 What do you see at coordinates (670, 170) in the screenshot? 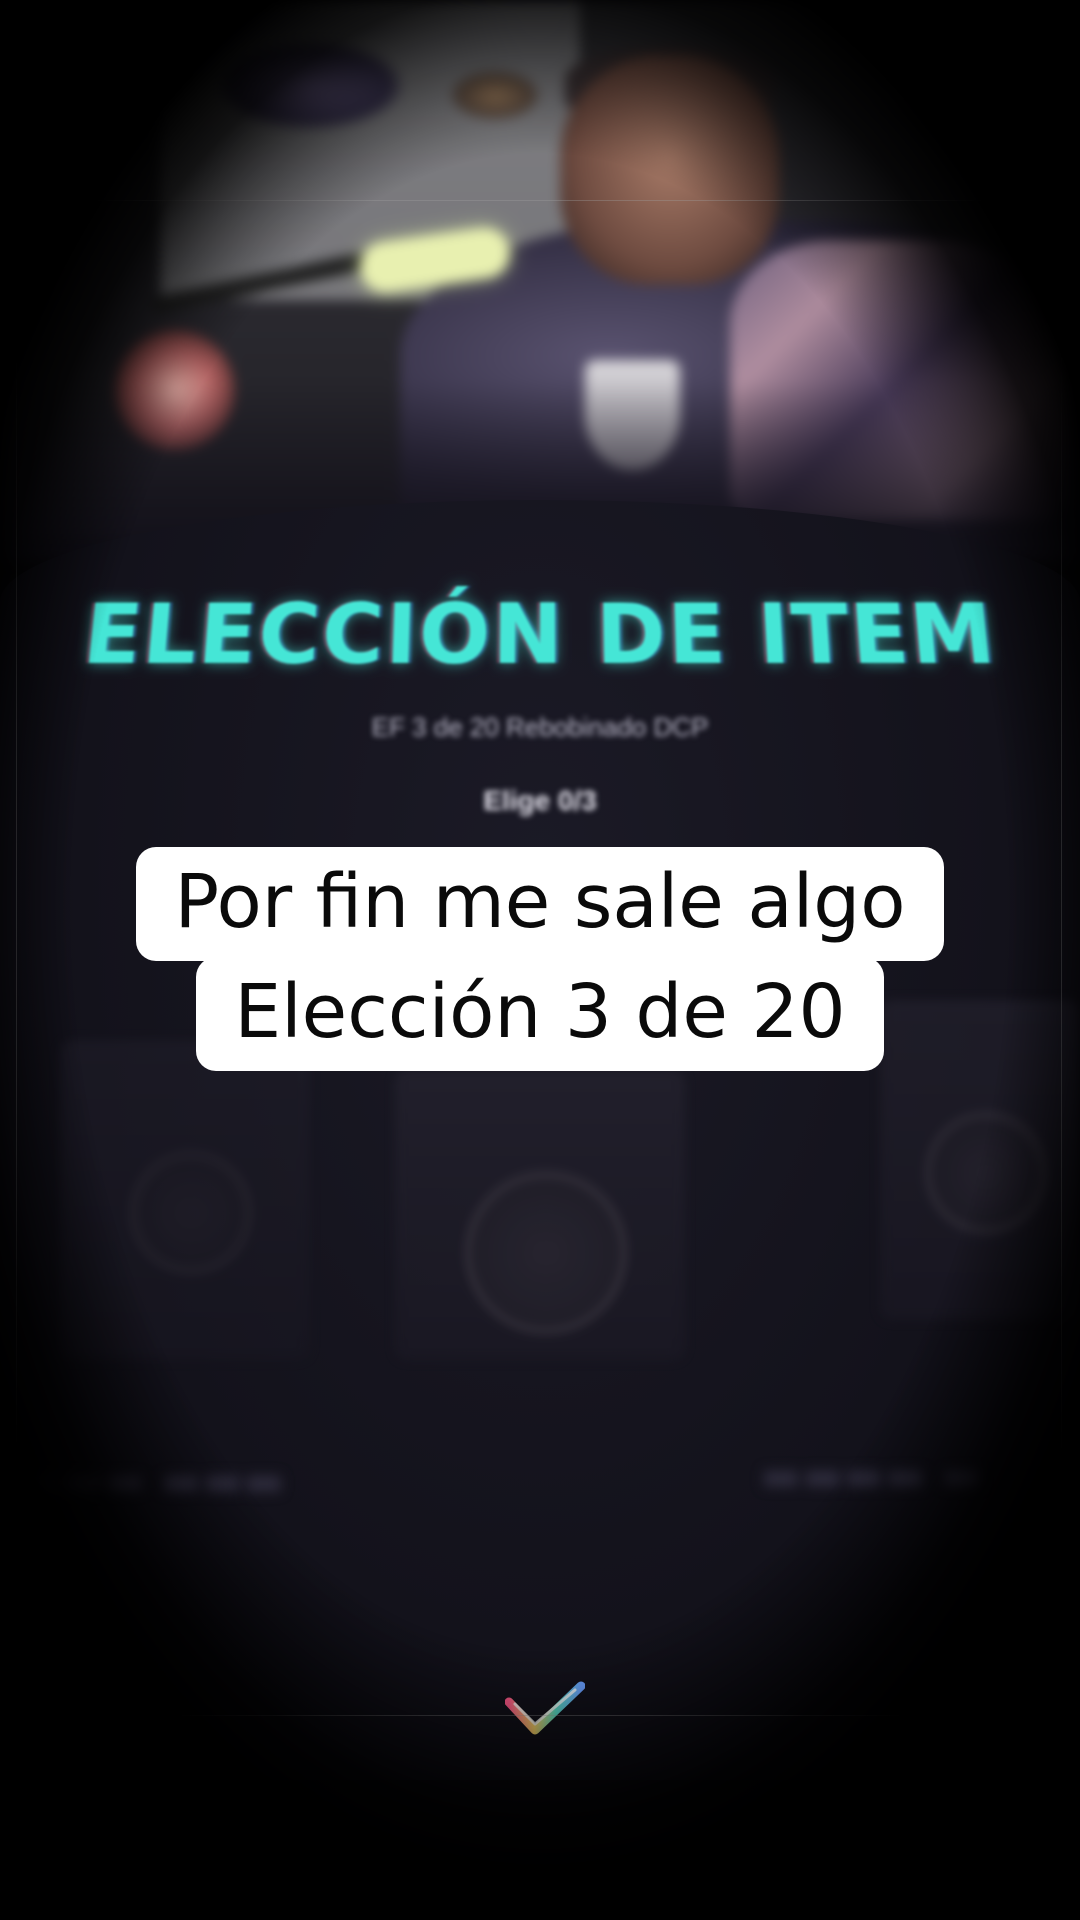
I see `streamer-head` at bounding box center [670, 170].